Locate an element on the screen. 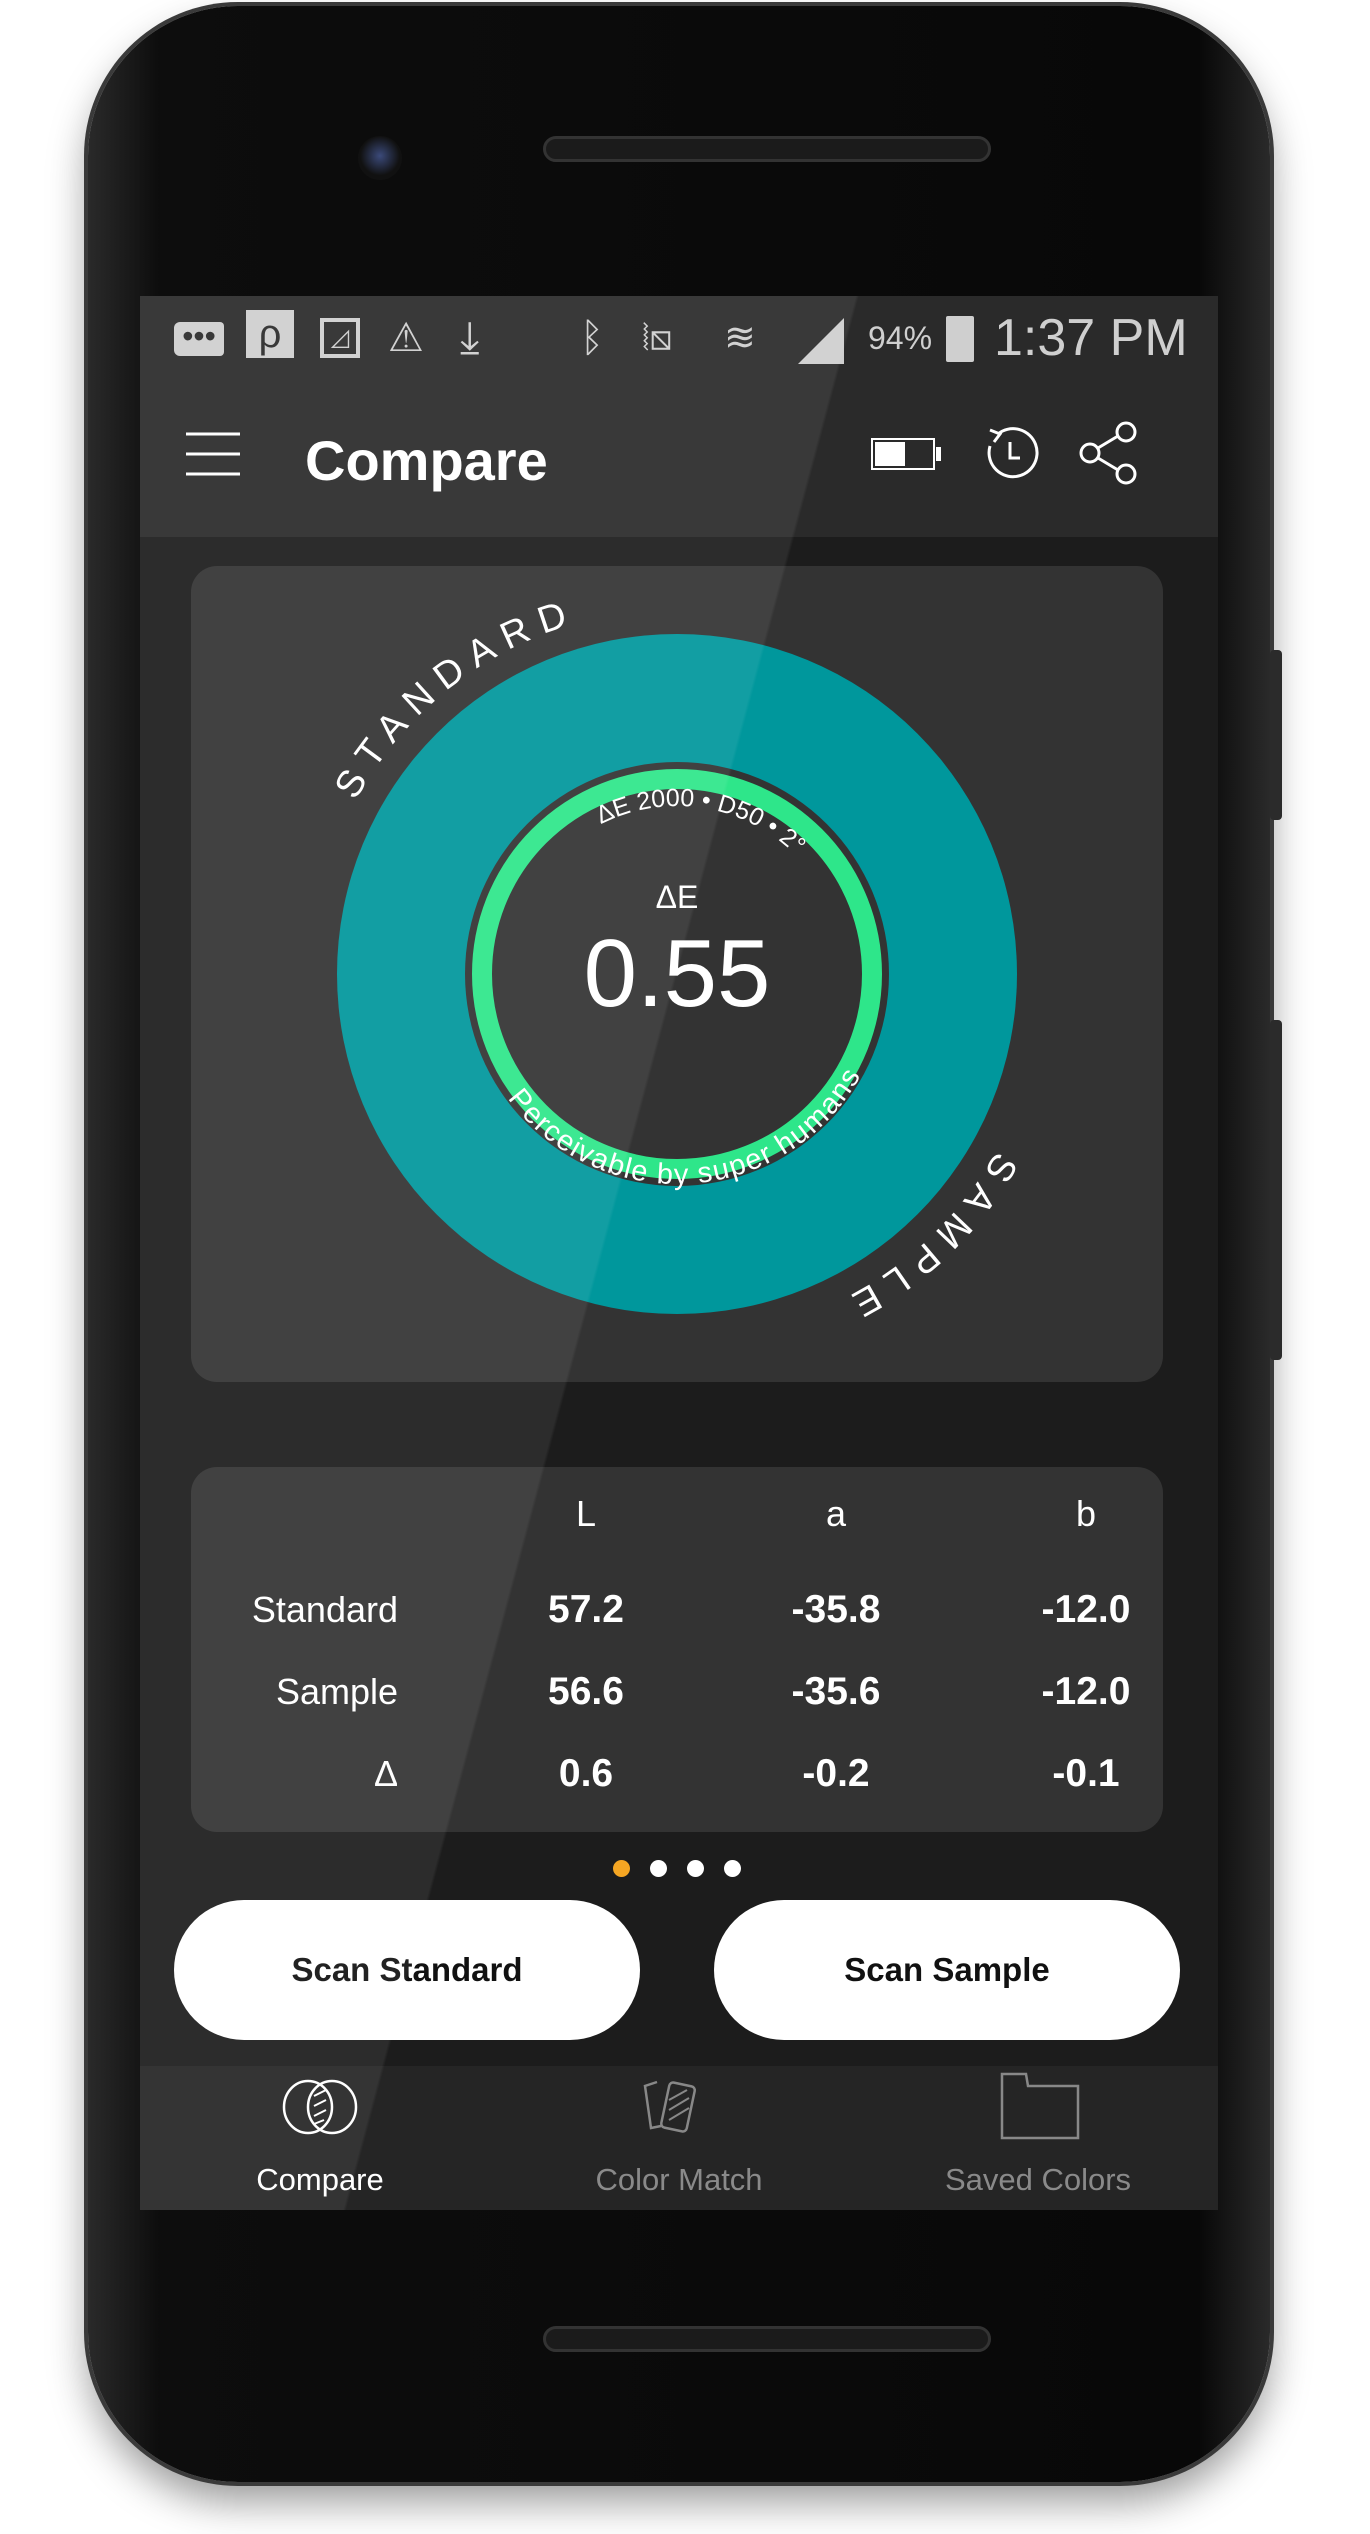 The image size is (1370, 2534). nav-label: Compare is located at coordinates (320, 2179).